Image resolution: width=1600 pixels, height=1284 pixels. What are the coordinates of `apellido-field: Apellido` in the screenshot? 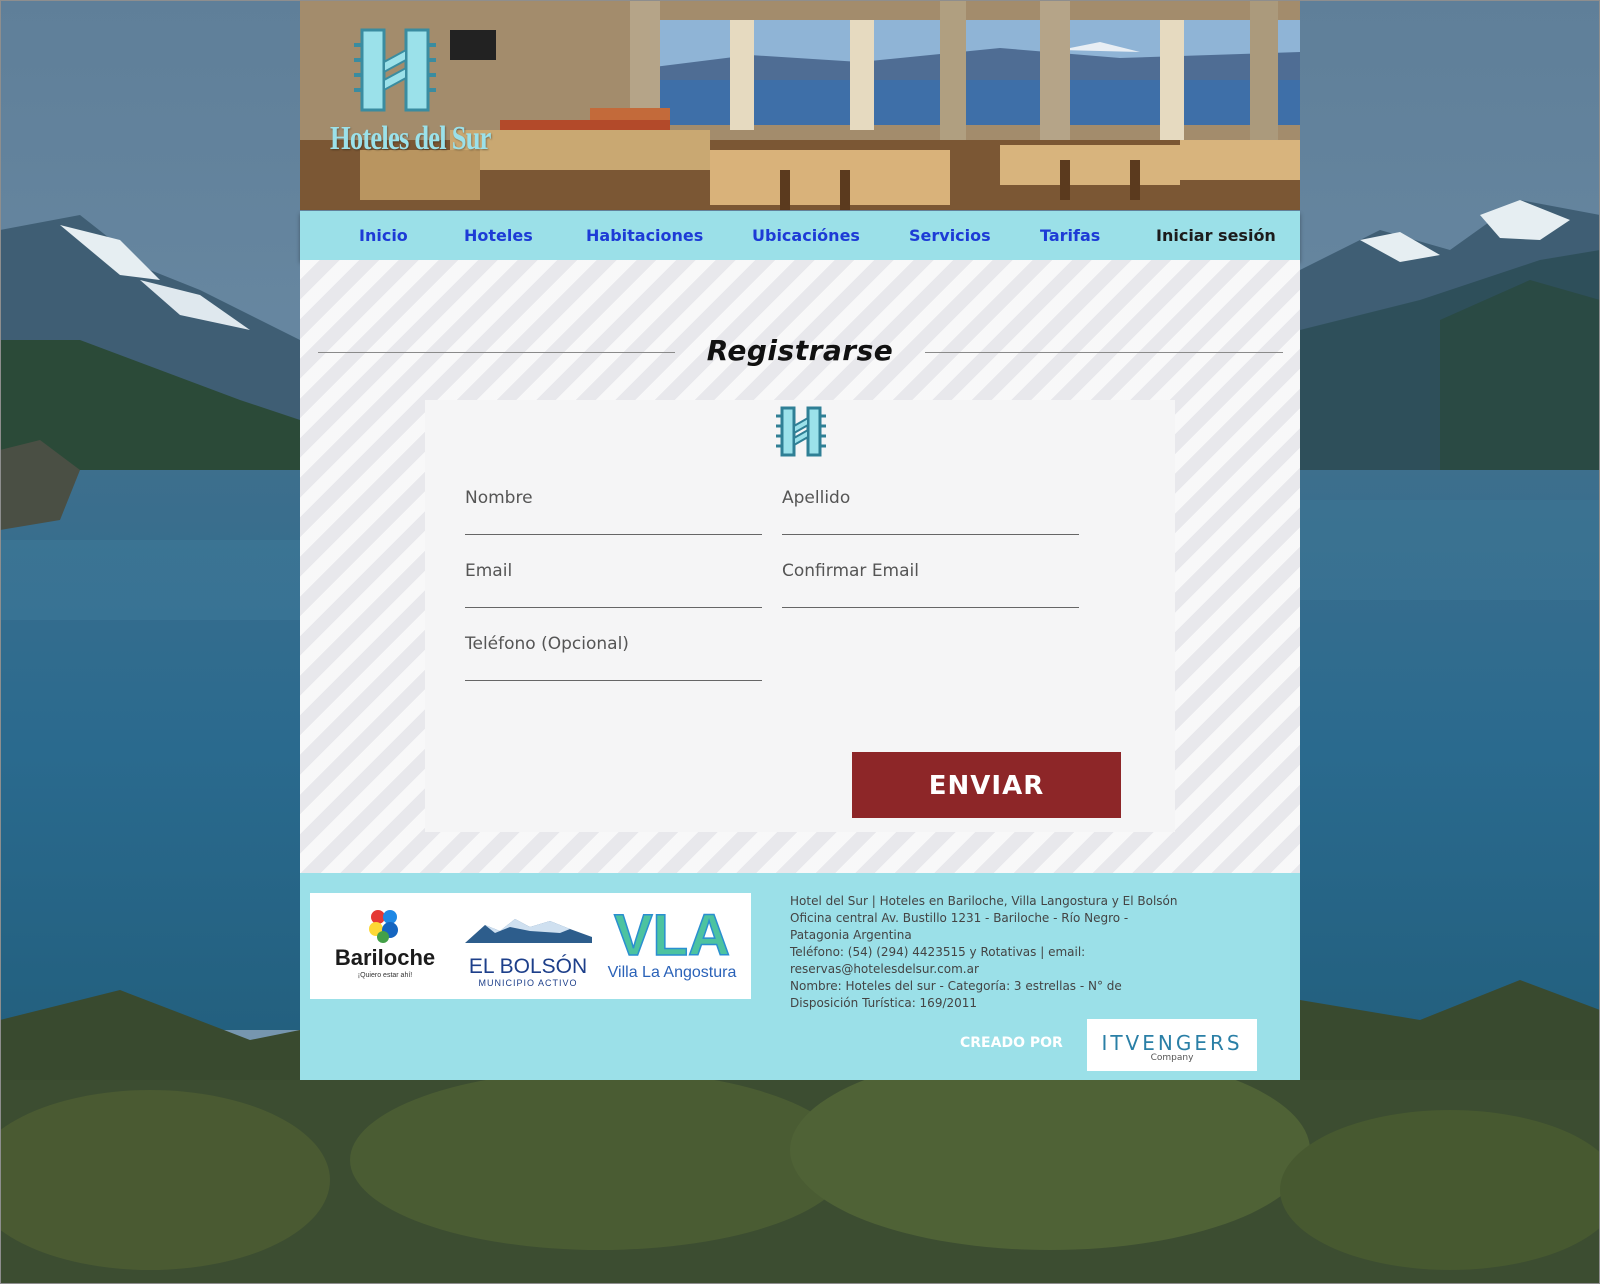 It's located at (932, 511).